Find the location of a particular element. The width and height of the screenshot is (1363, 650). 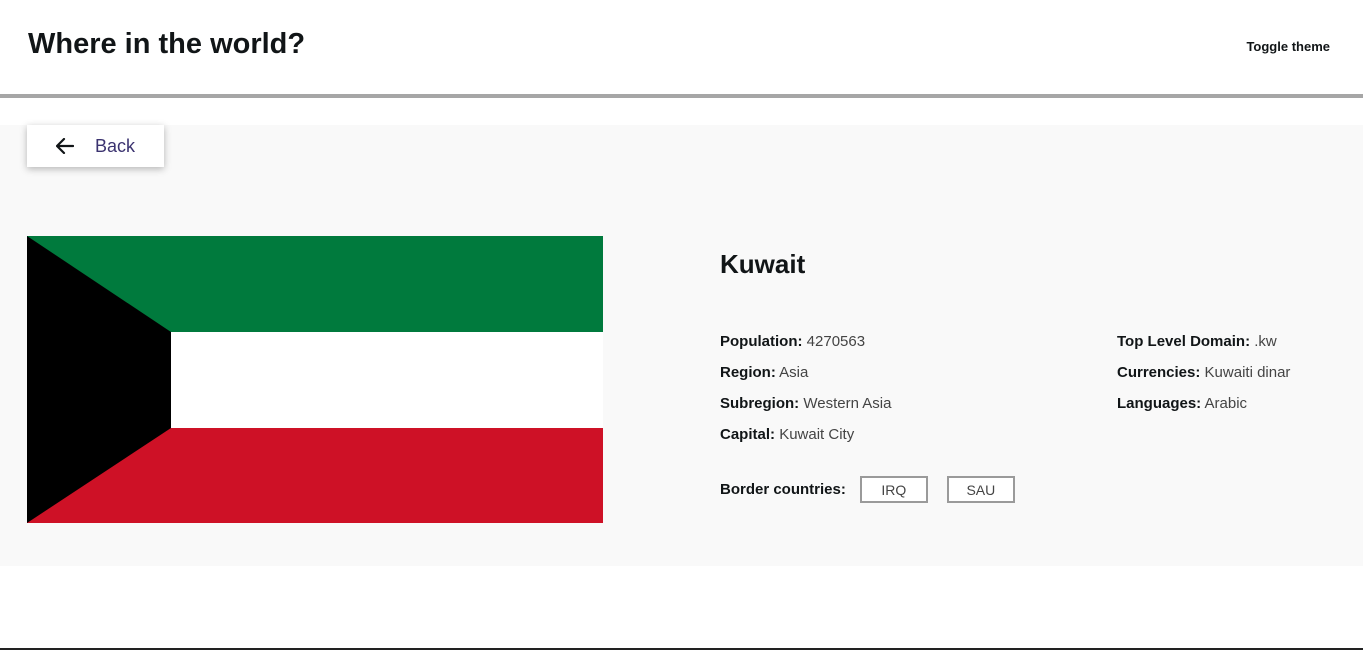

border-country-button: IRQ is located at coordinates (893, 489).